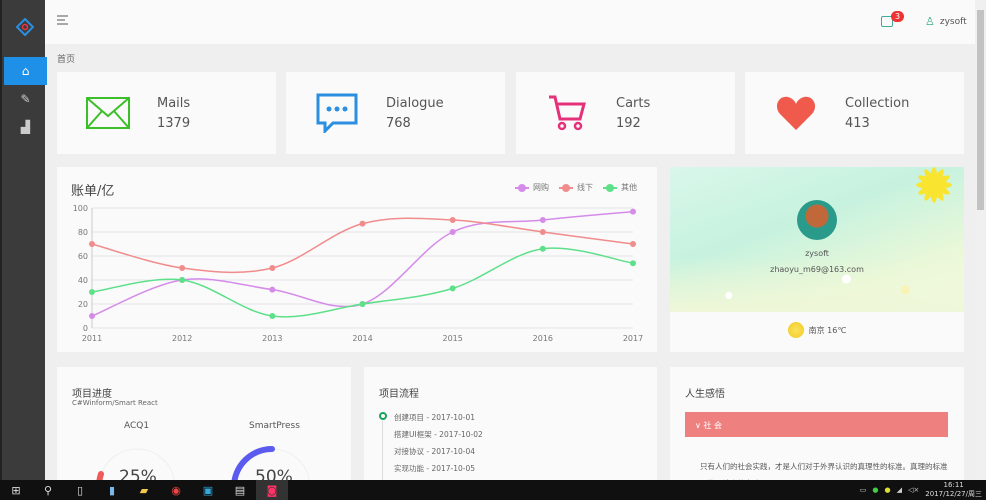 Image resolution: width=986 pixels, height=500 pixels. Describe the element at coordinates (337, 113) in the screenshot. I see `chat-icon` at that location.